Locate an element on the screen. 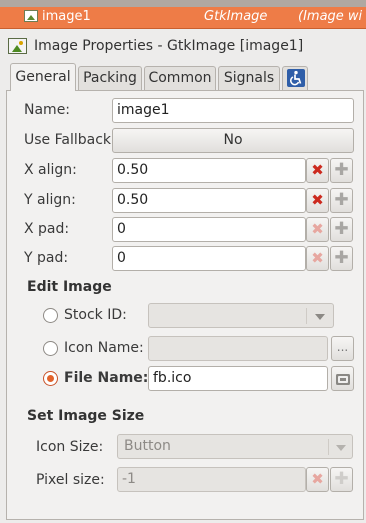 The image size is (366, 523). file-name-label: File Name: is located at coordinates (106, 378).